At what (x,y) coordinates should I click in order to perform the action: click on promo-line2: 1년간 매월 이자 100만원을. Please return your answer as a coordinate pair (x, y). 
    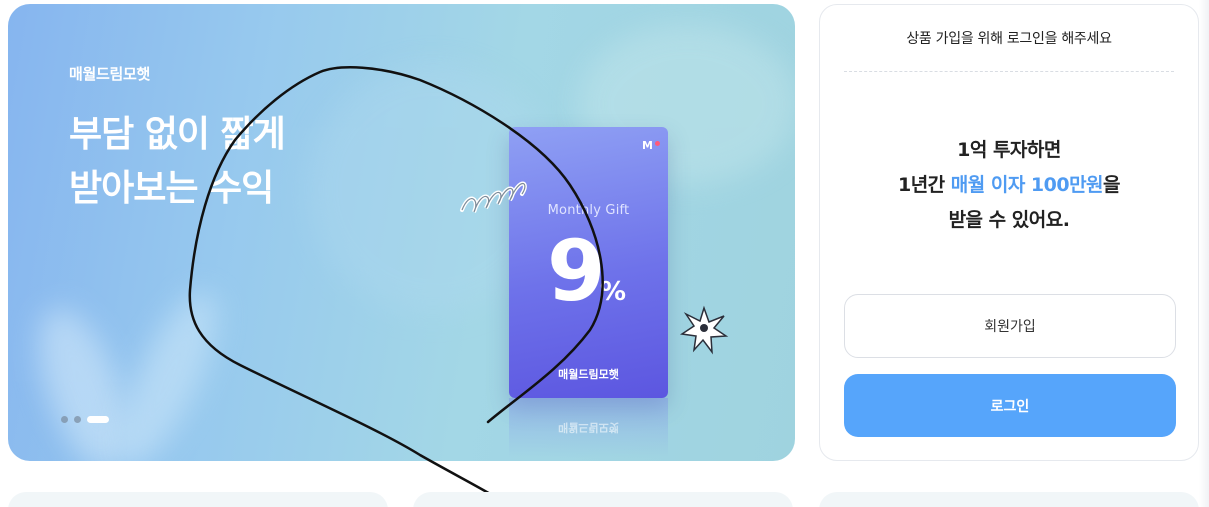
    Looking at the image, I should click on (1009, 185).